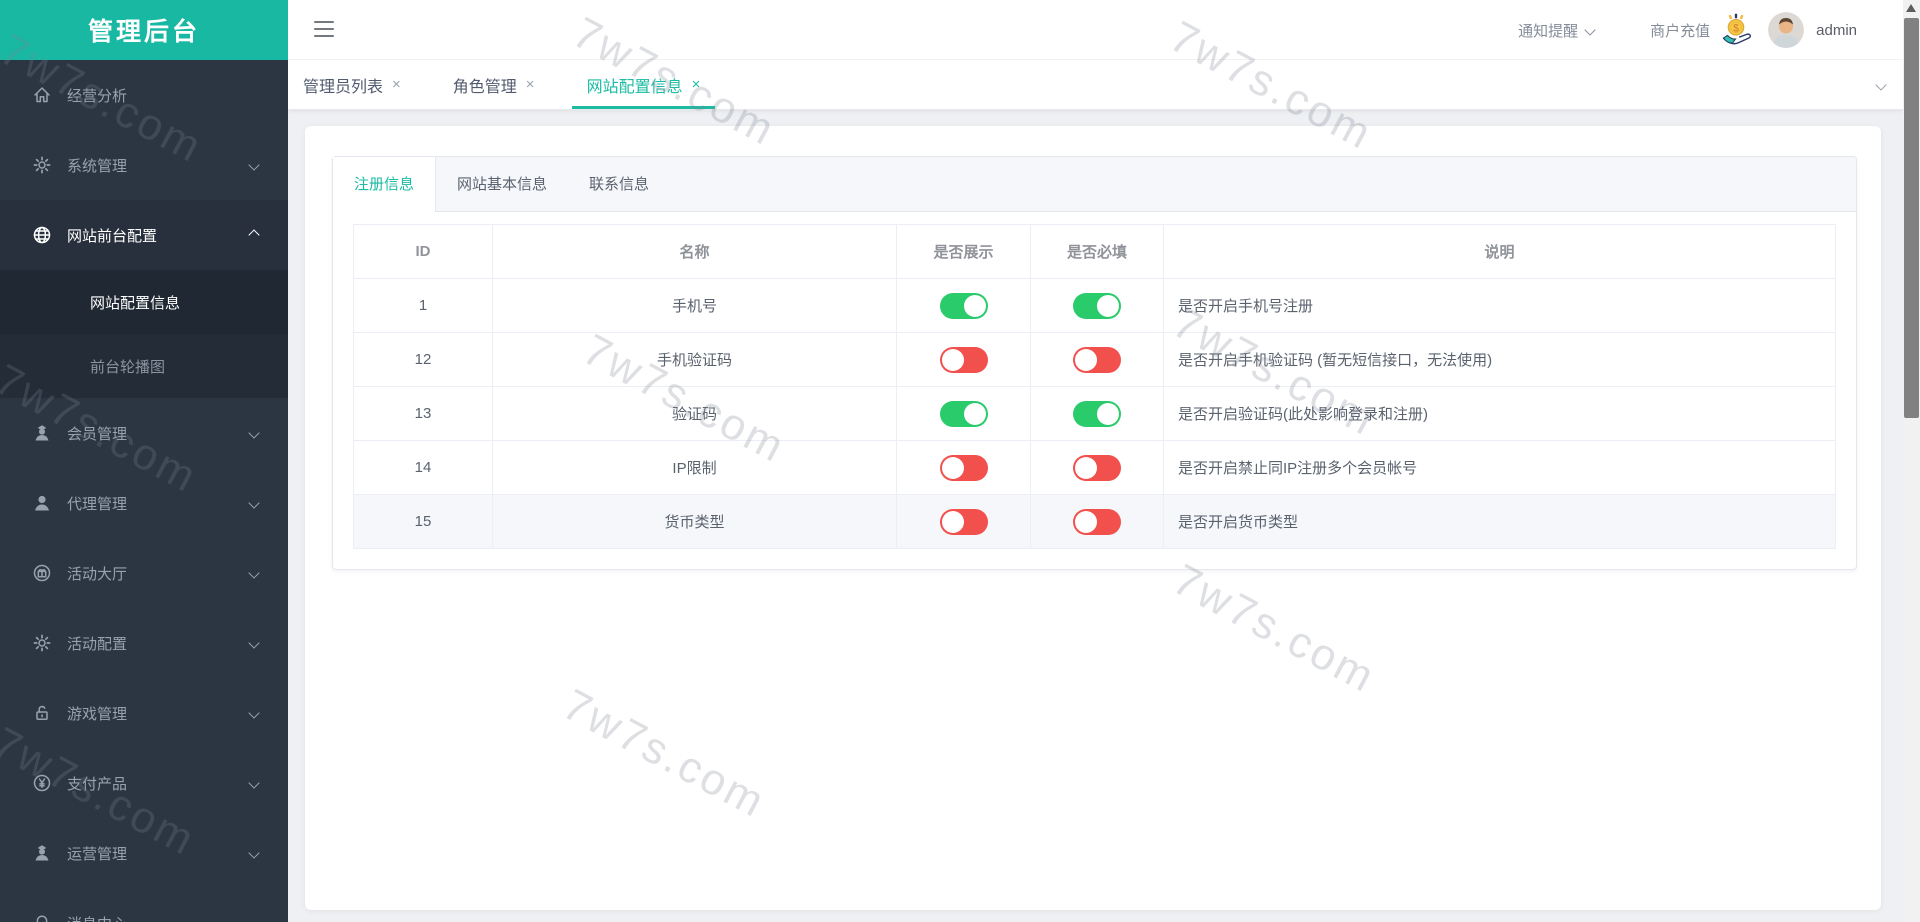 This screenshot has width=1920, height=922. What do you see at coordinates (1095, 30) in the screenshot?
I see `topbar: 通知提醒 商户充值 $ admin` at bounding box center [1095, 30].